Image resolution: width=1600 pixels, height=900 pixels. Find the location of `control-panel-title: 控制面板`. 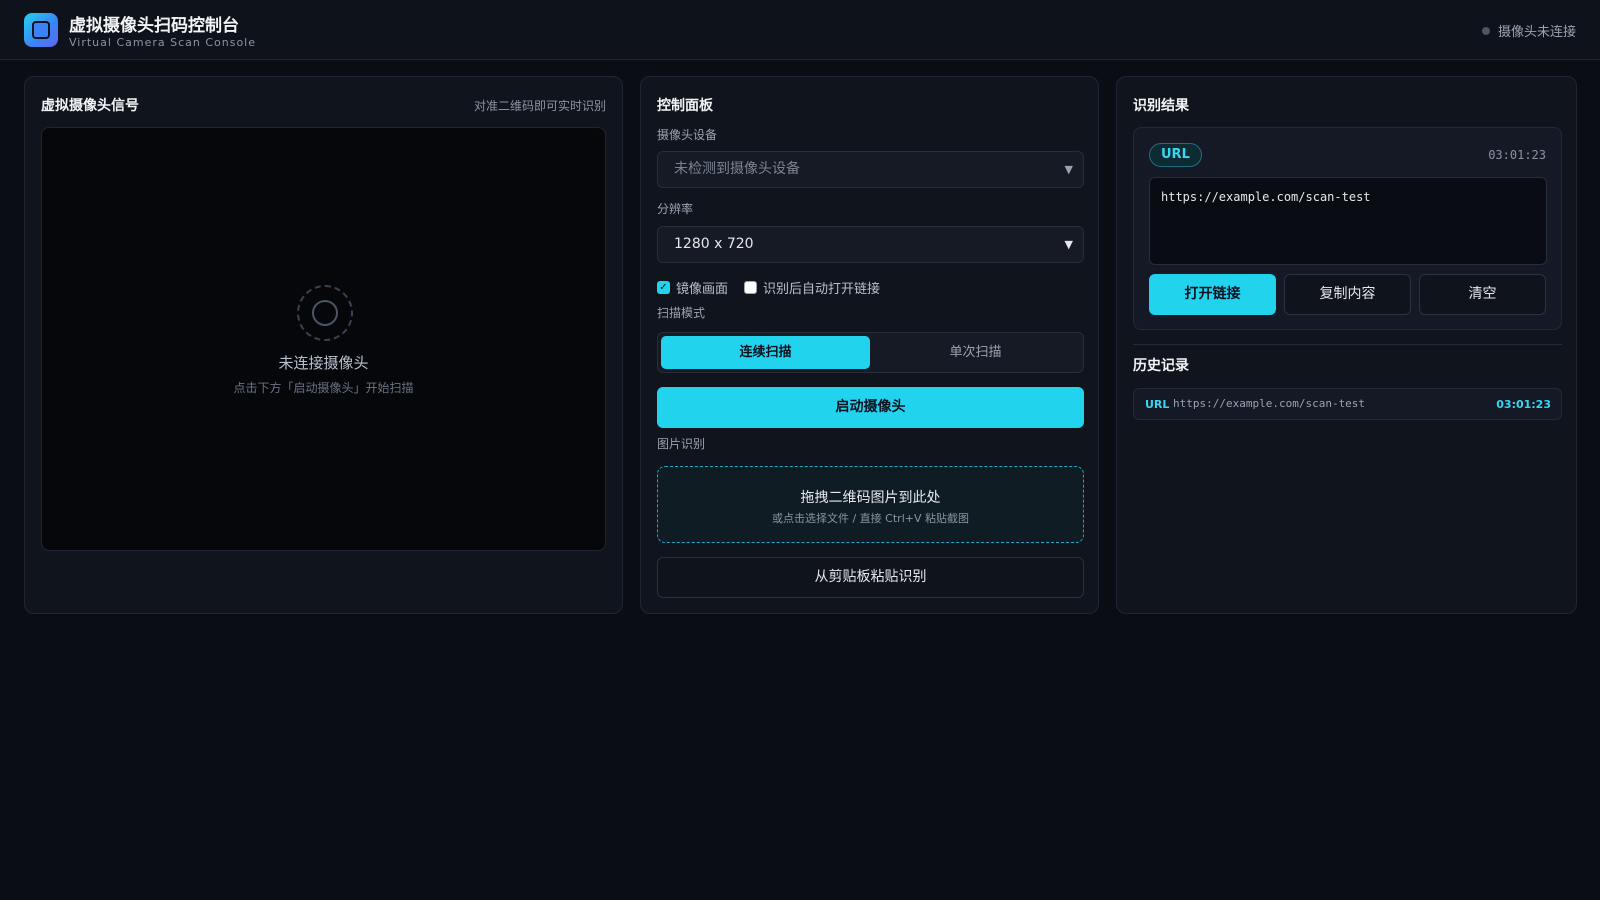

control-panel-title: 控制面板 is located at coordinates (685, 106).